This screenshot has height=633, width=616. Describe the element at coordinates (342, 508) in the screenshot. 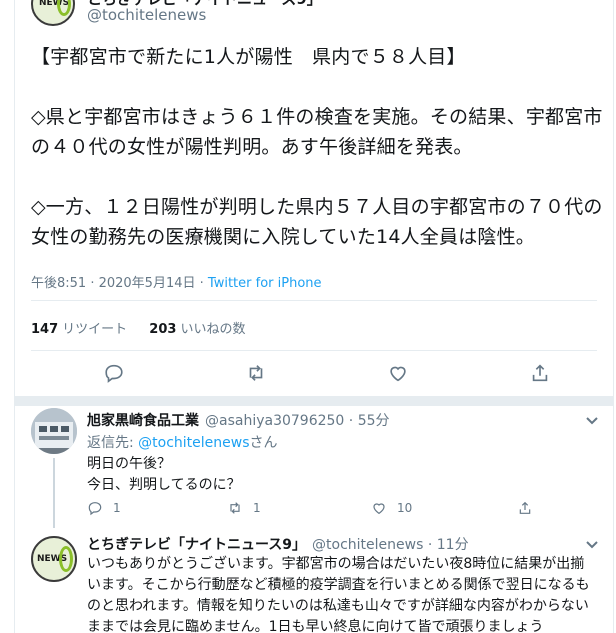

I see `reply-actions: 1 1 10` at that location.